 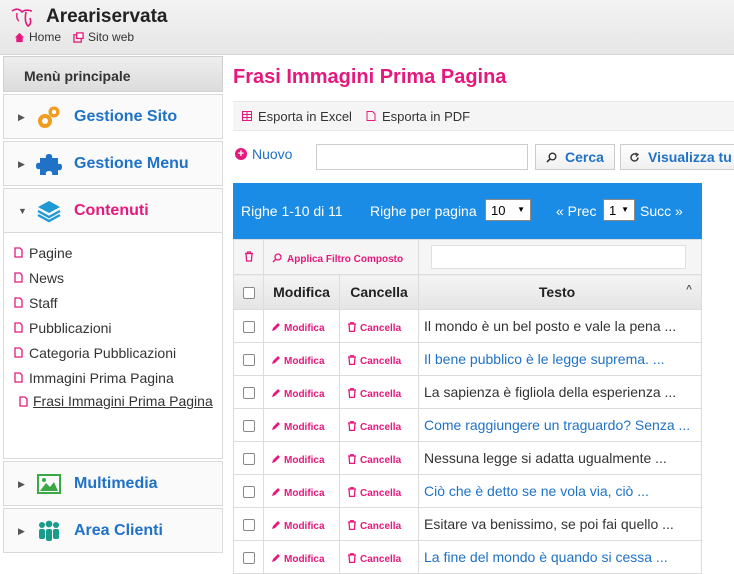 I want to click on submenu-item-pubblicazioni: Pubblicazioni, so click(x=118, y=332).